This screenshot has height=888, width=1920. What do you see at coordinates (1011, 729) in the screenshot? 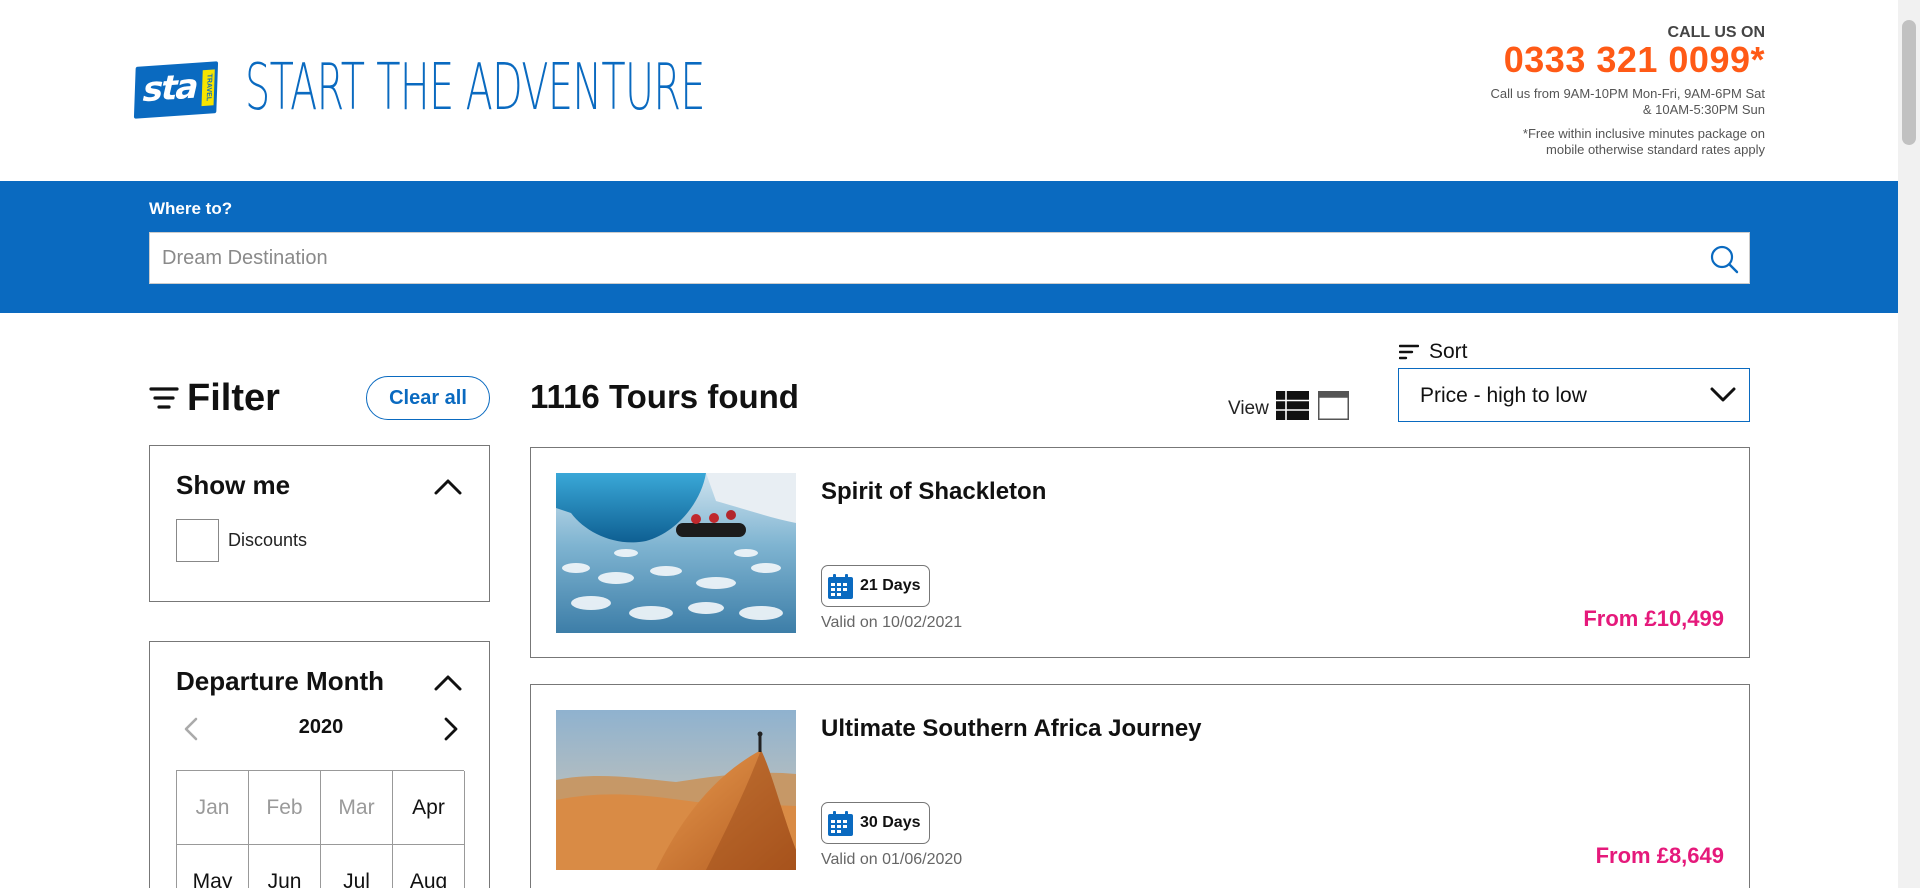
I see `tour-title: Ultimate Southern Africa Journey` at bounding box center [1011, 729].